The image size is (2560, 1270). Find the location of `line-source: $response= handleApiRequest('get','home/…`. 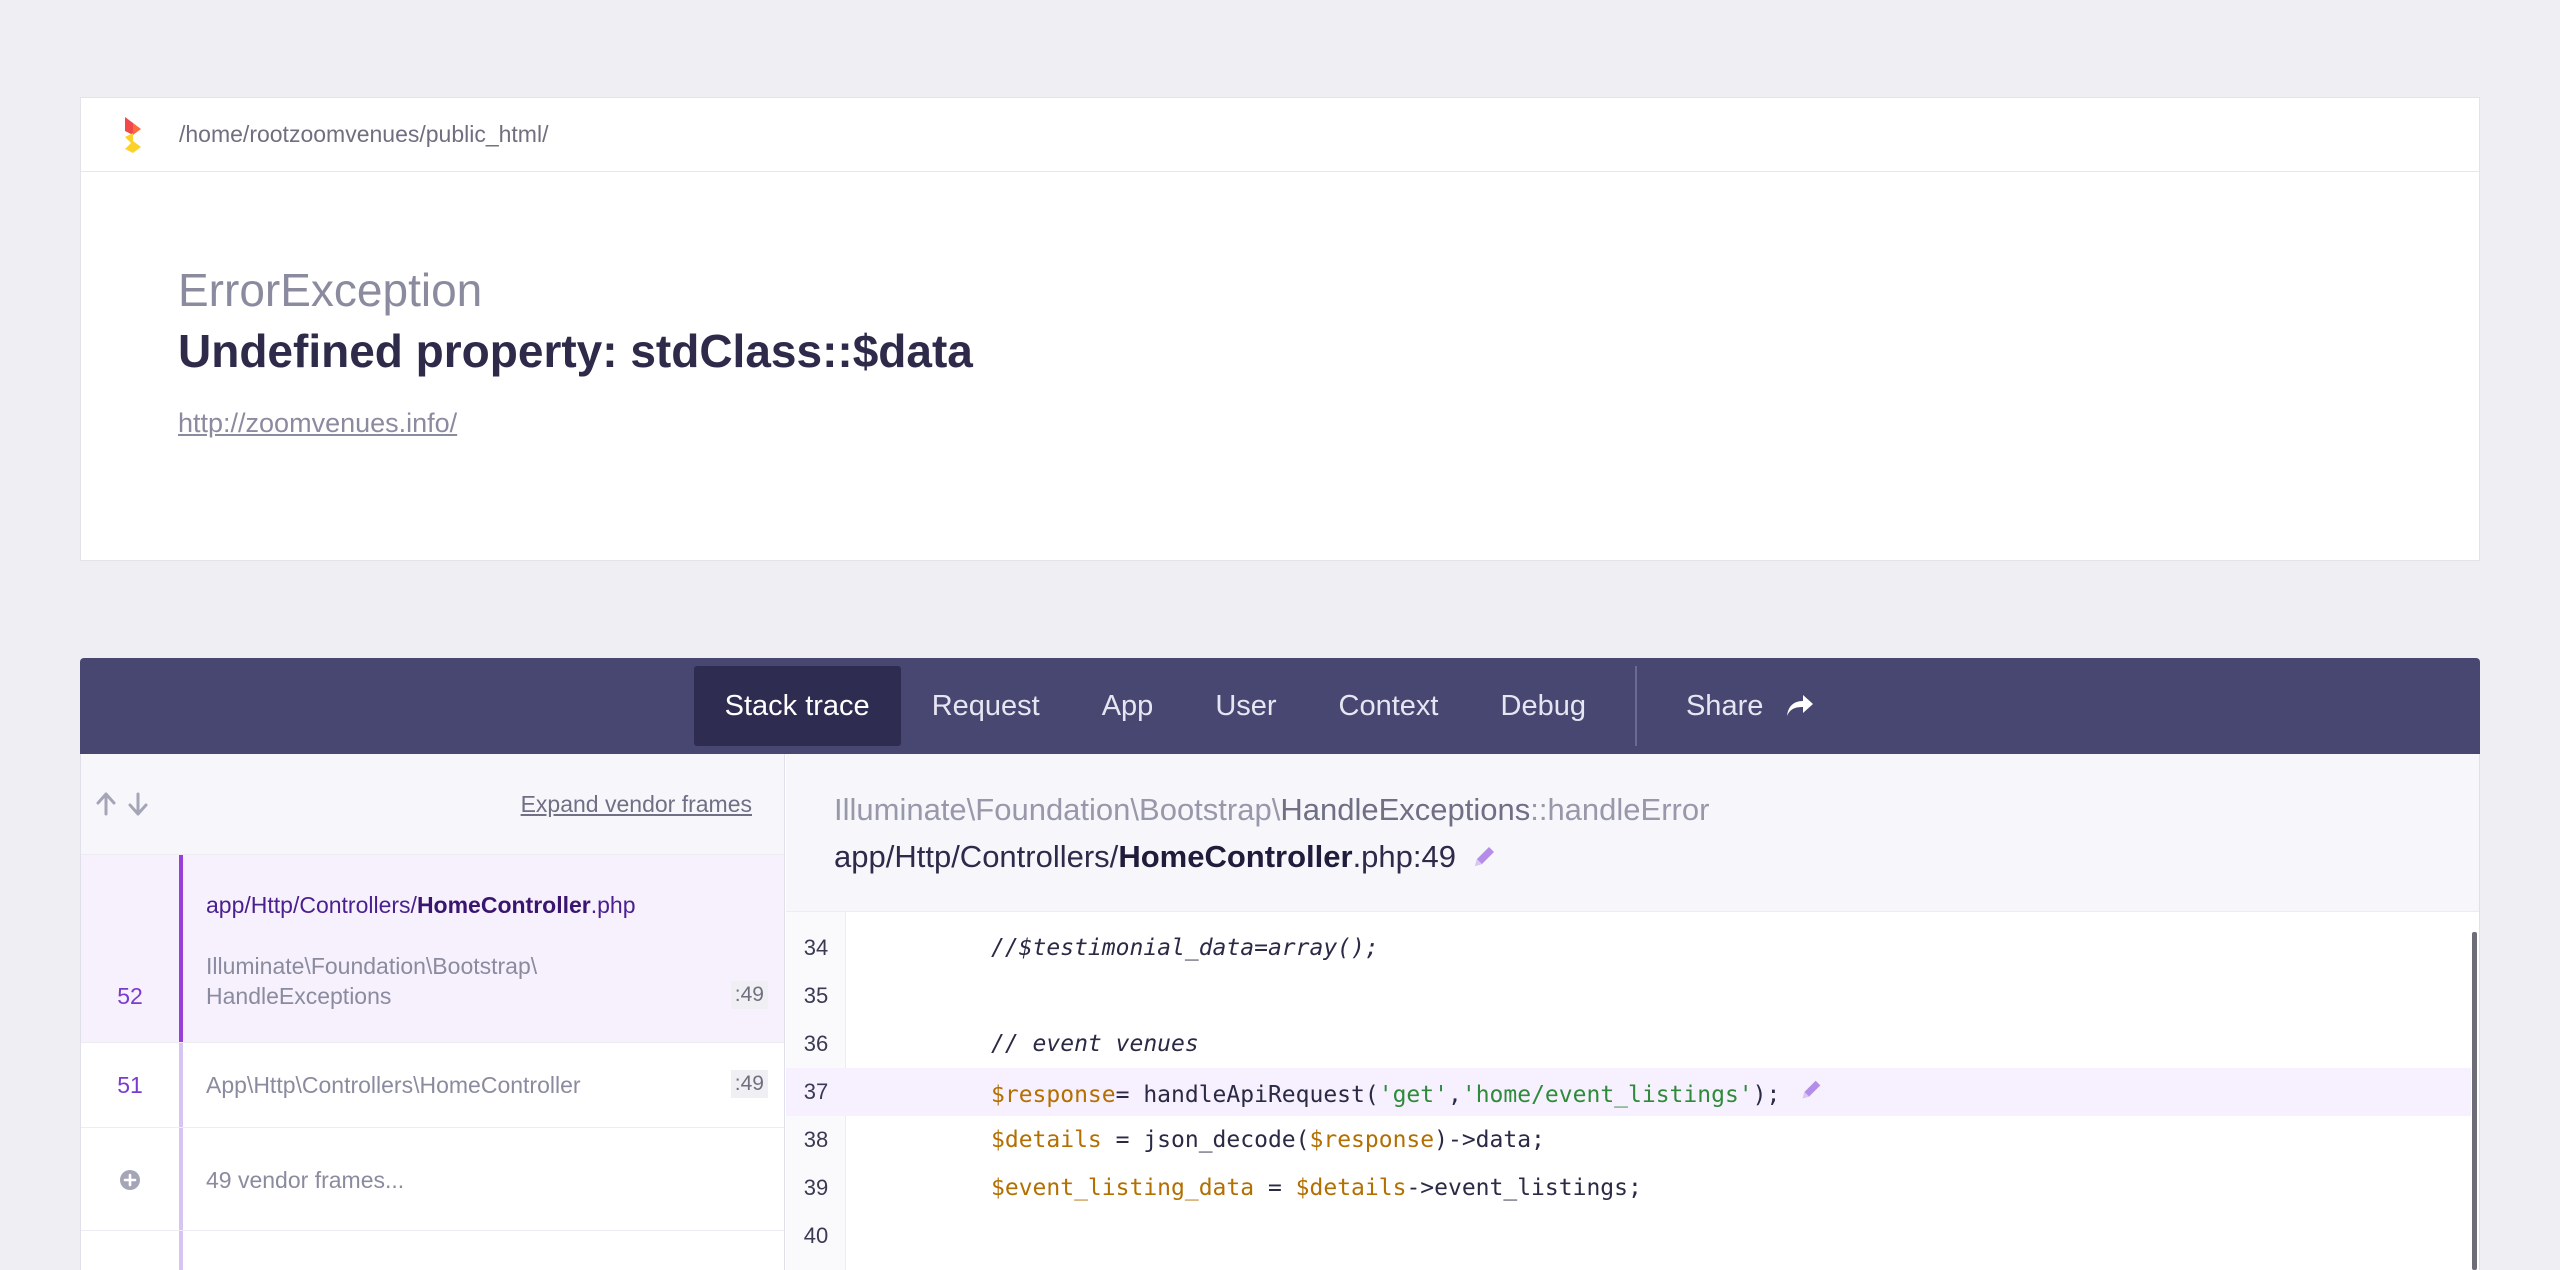

line-source: $response= handleApiRequest('get','home/… is located at coordinates (1407, 1092).